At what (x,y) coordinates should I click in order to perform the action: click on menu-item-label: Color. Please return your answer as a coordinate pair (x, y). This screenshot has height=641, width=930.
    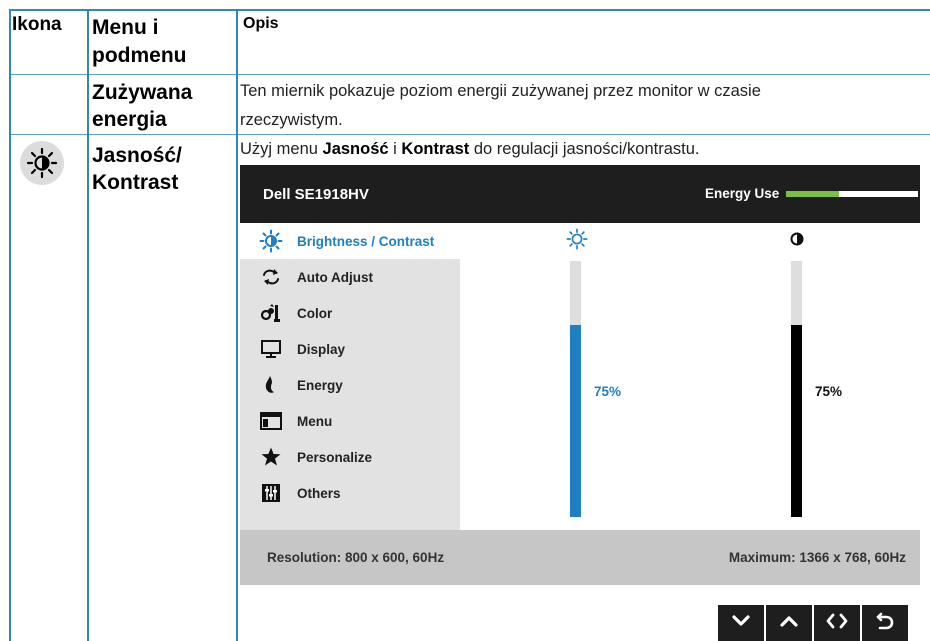
    Looking at the image, I should click on (315, 313).